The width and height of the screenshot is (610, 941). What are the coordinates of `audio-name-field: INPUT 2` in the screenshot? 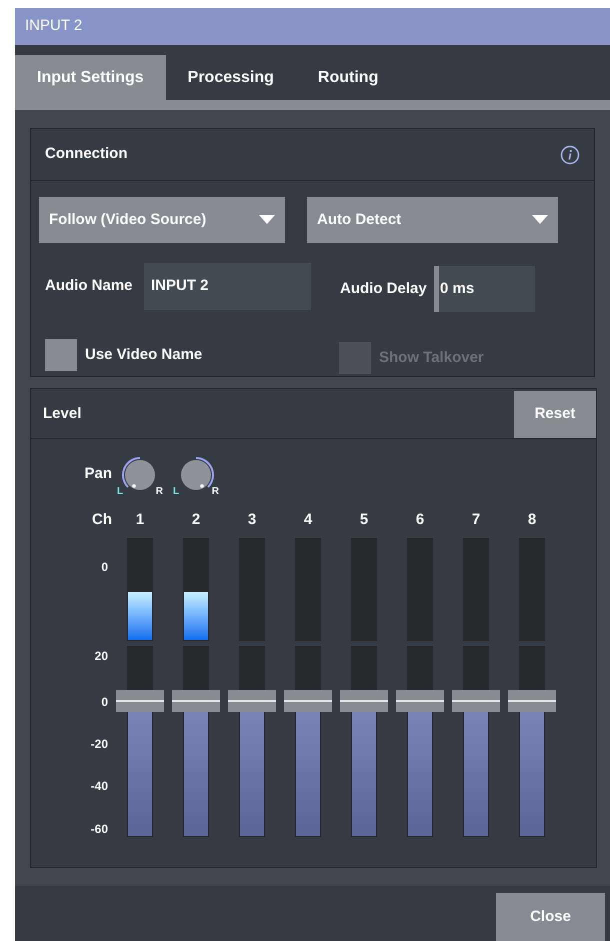 It's located at (227, 286).